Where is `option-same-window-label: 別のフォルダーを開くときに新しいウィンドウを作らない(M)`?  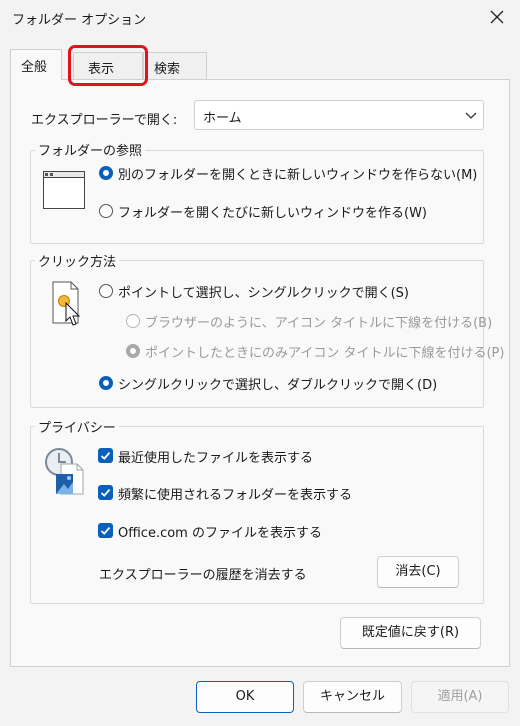 option-same-window-label: 別のフォルダーを開くときに新しいウィンドウを作らない(M) is located at coordinates (298, 175).